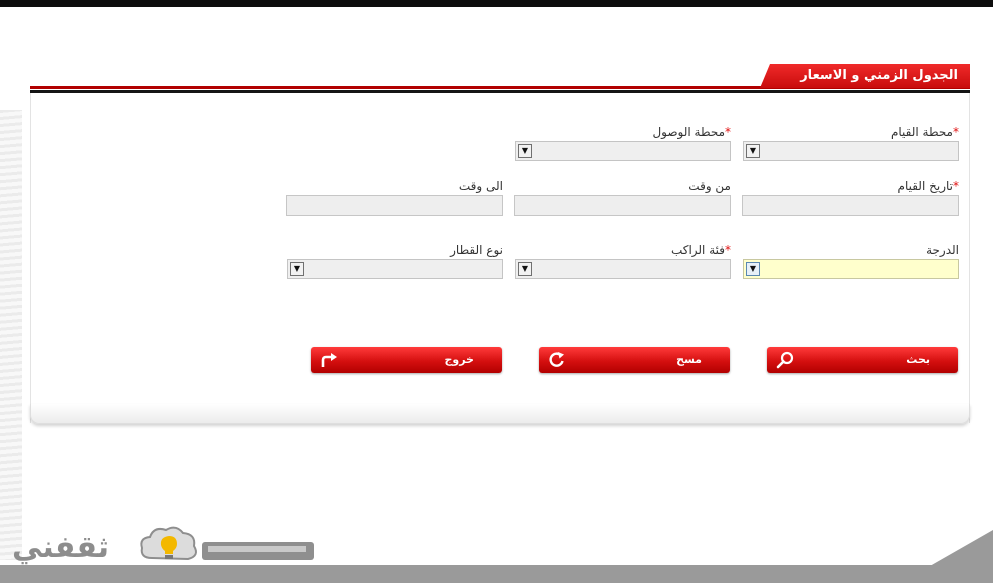 Image resolution: width=993 pixels, height=583 pixels. Describe the element at coordinates (961, 548) in the screenshot. I see `footer-slope` at that location.